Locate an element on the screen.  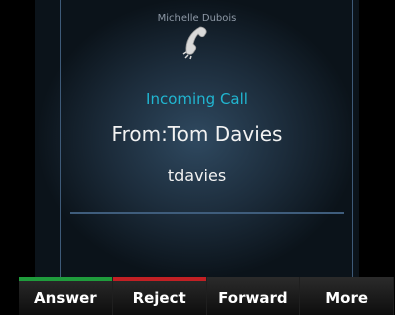
reject-button: Reject is located at coordinates (159, 296).